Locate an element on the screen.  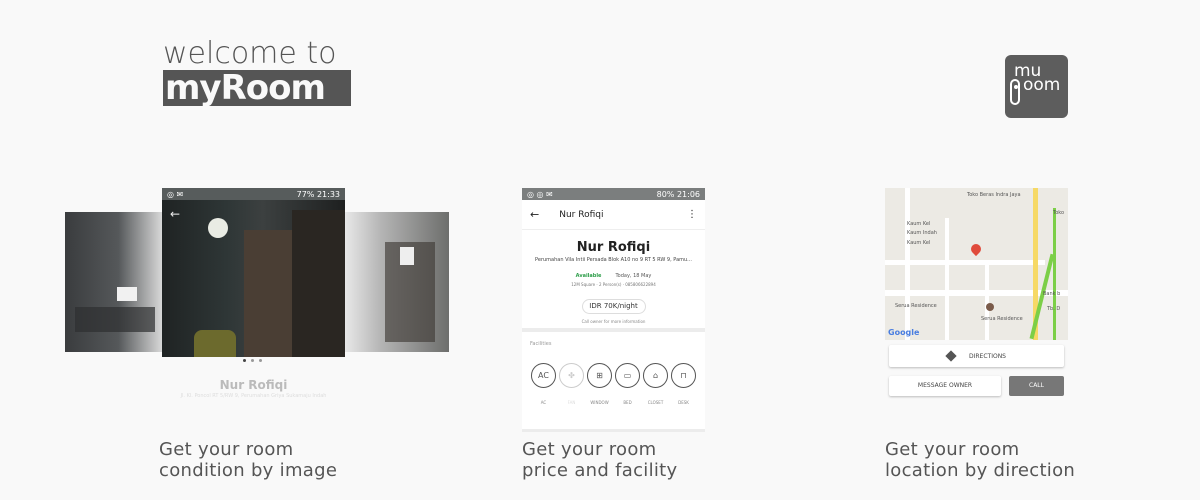
caption-image: Get your room condition by image is located at coordinates (248, 460).